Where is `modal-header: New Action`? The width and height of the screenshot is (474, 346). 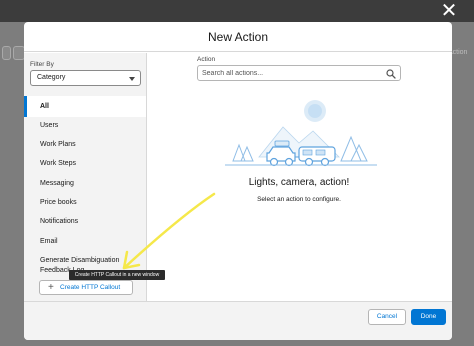
modal-header: New Action is located at coordinates (238, 37).